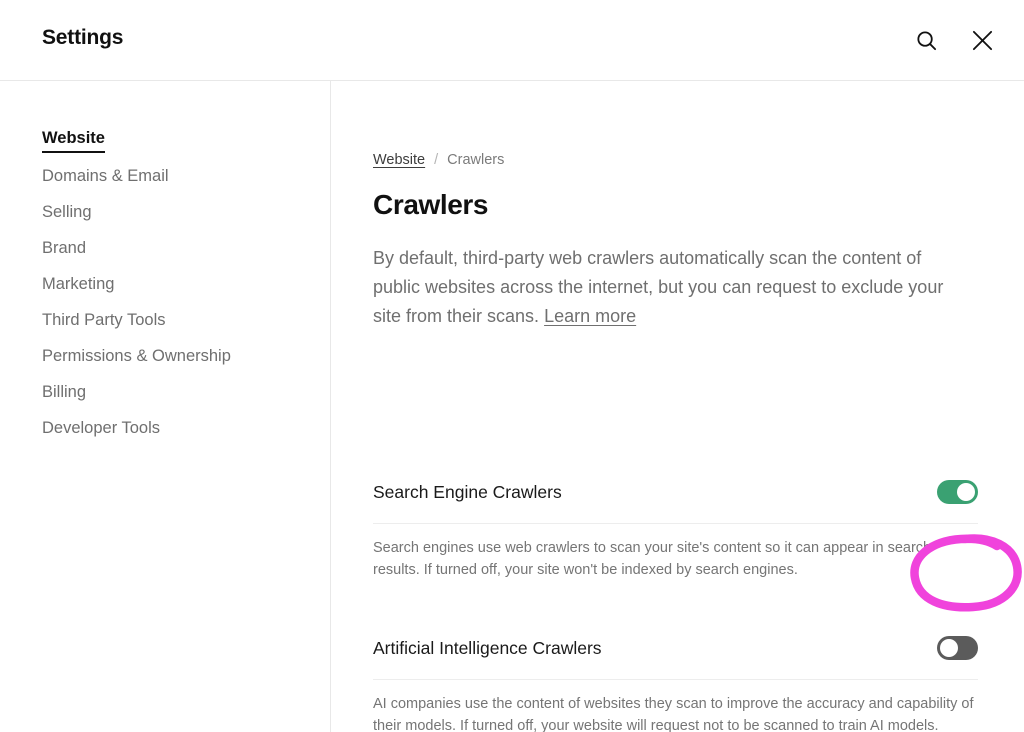 The image size is (1024, 732). I want to click on sidebar-item-brand: Brand, so click(64, 248).